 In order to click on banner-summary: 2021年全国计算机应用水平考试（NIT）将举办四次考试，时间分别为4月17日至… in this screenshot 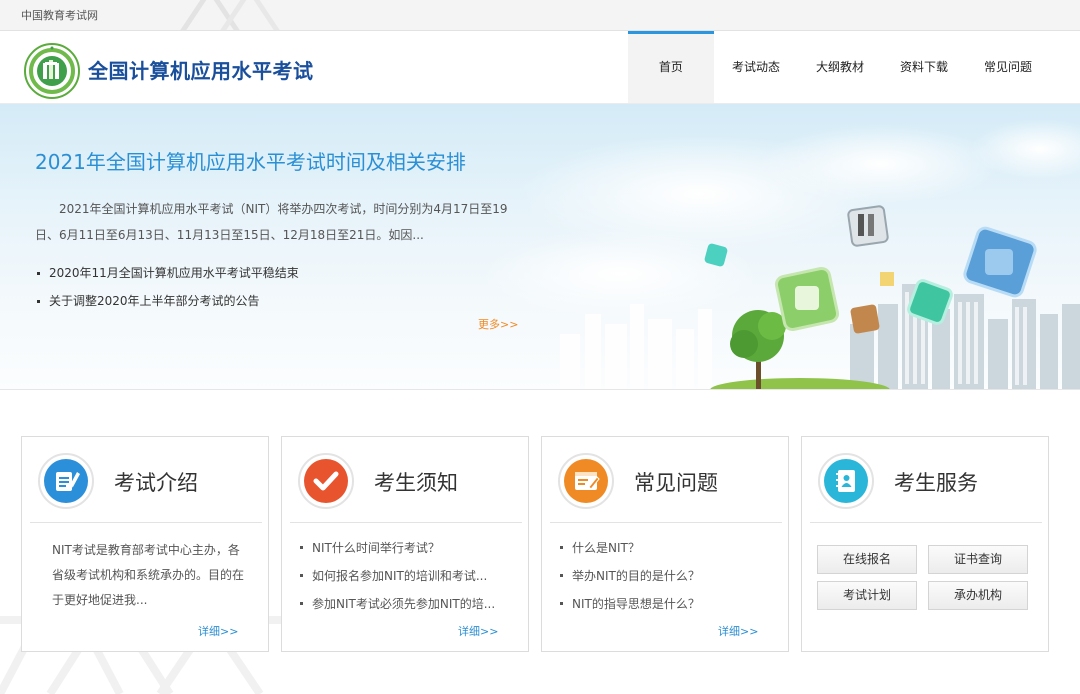, I will do `click(271, 222)`.